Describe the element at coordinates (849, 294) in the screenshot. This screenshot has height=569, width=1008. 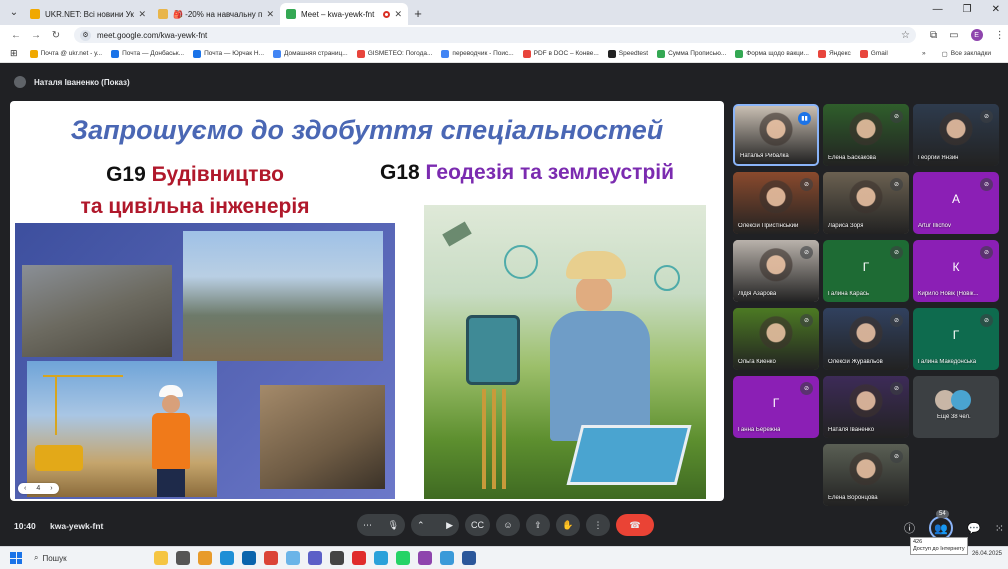
I see `participant-name: Галина Карась` at that location.